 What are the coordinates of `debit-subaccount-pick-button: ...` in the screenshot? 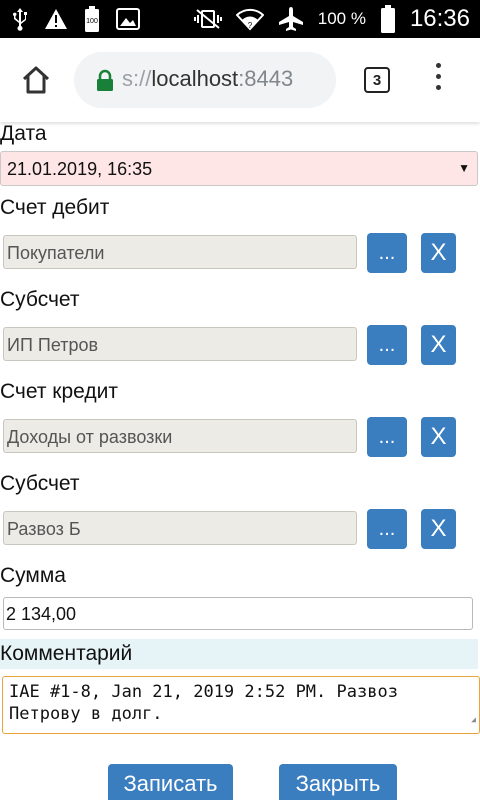 It's located at (387, 345).